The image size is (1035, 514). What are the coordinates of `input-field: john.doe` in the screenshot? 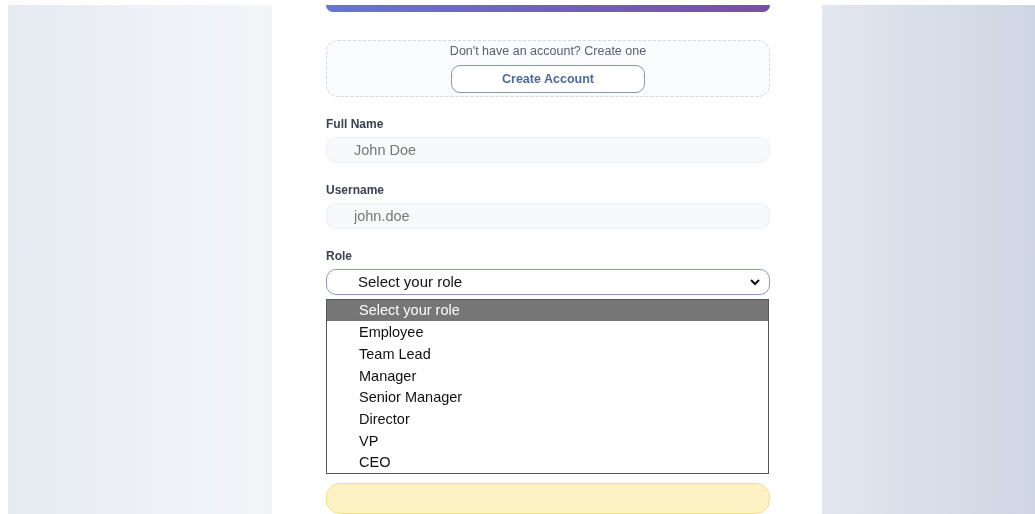 It's located at (548, 215).